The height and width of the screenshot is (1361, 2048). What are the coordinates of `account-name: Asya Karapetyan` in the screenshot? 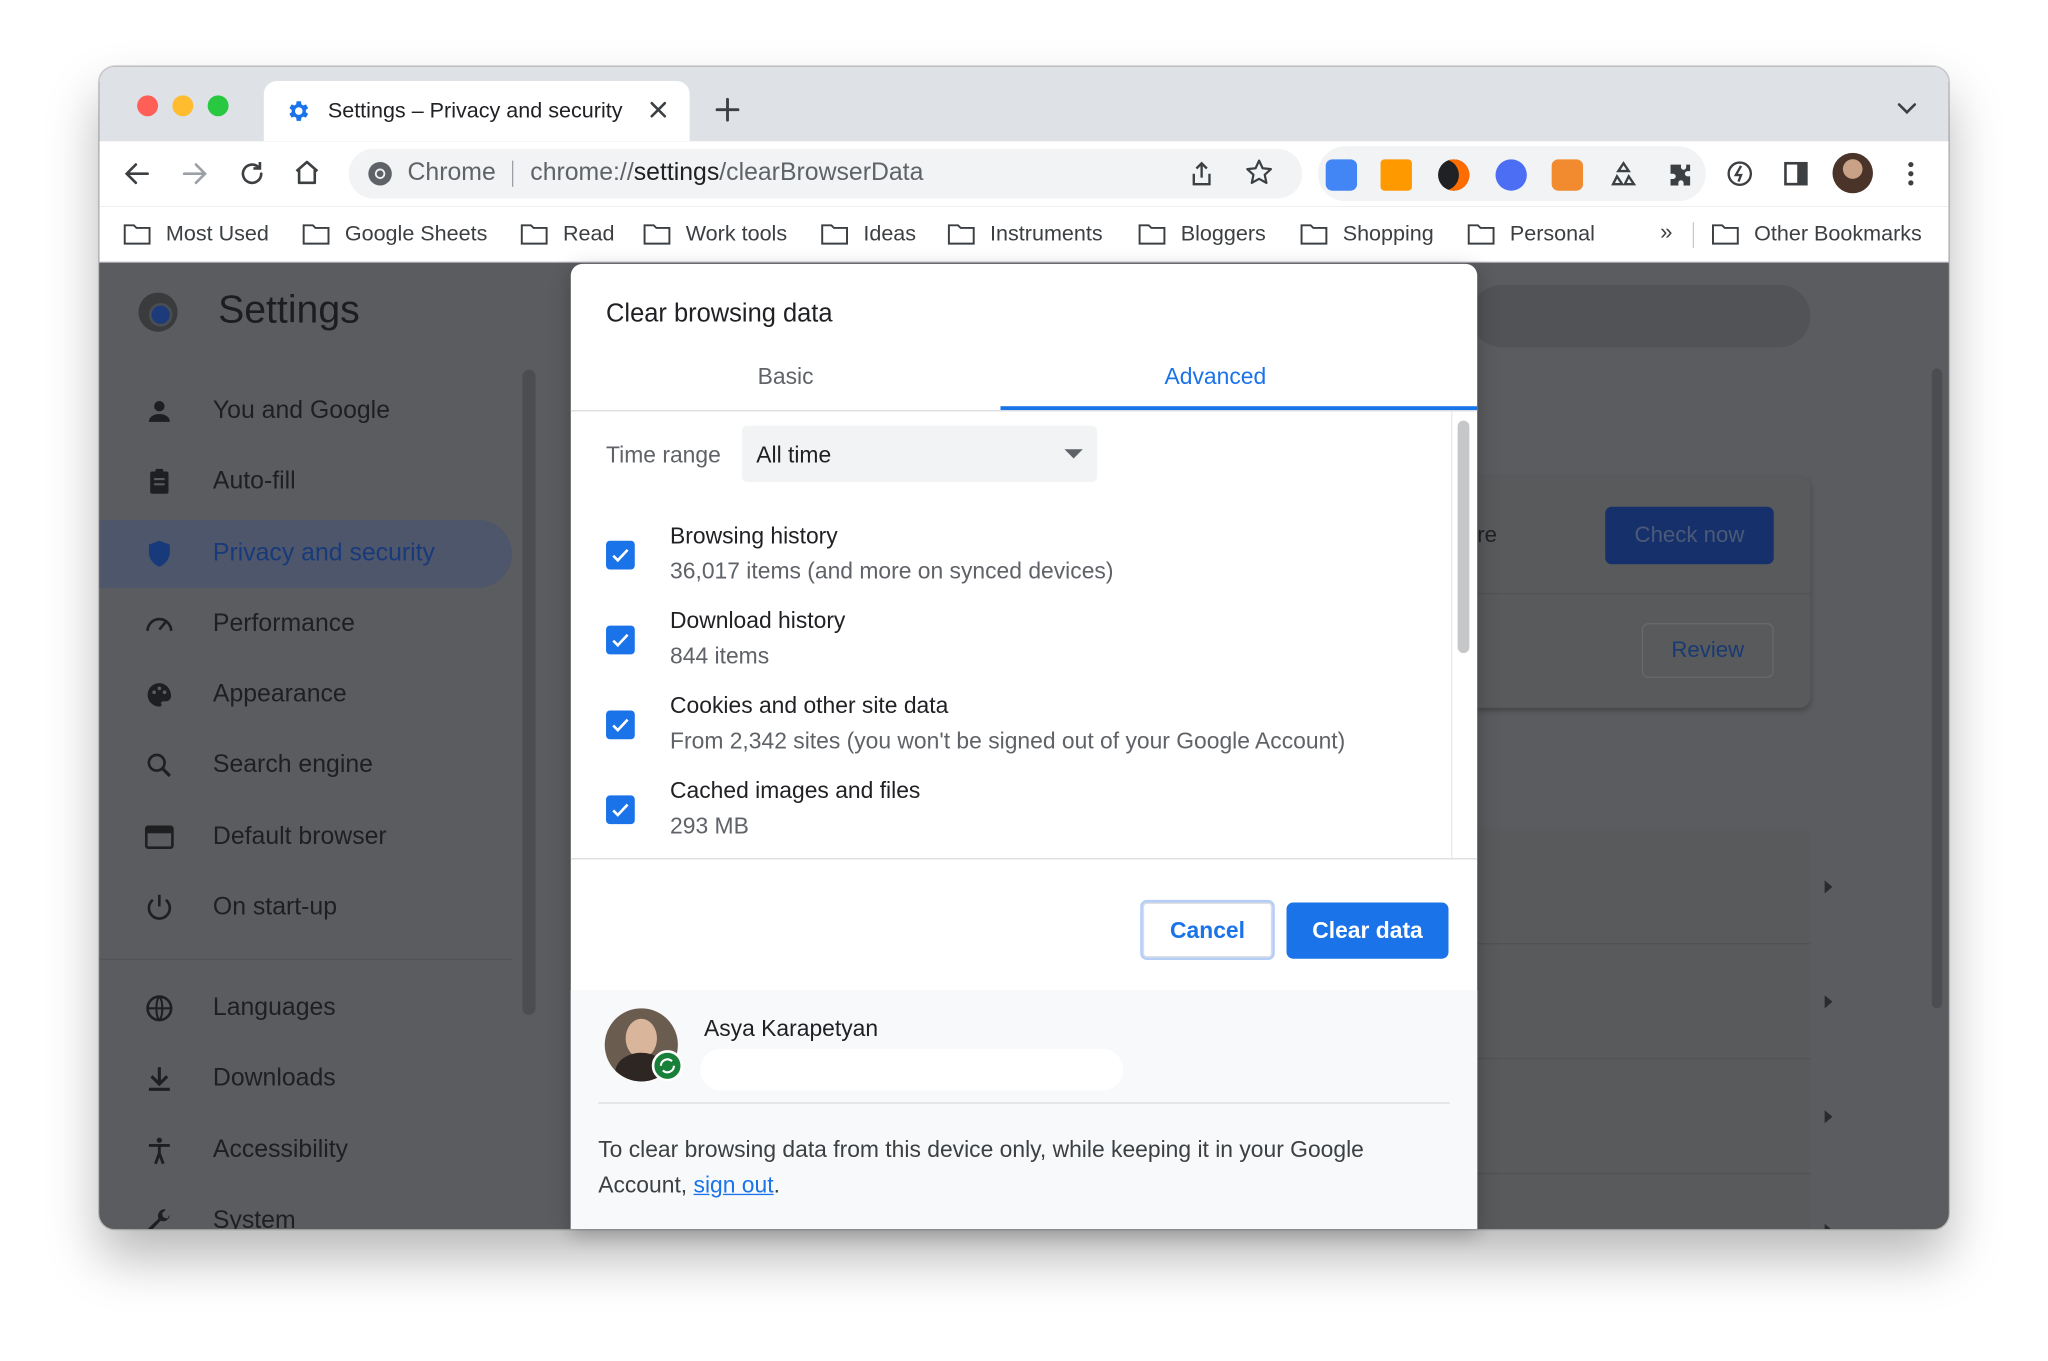 It's located at (791, 1027).